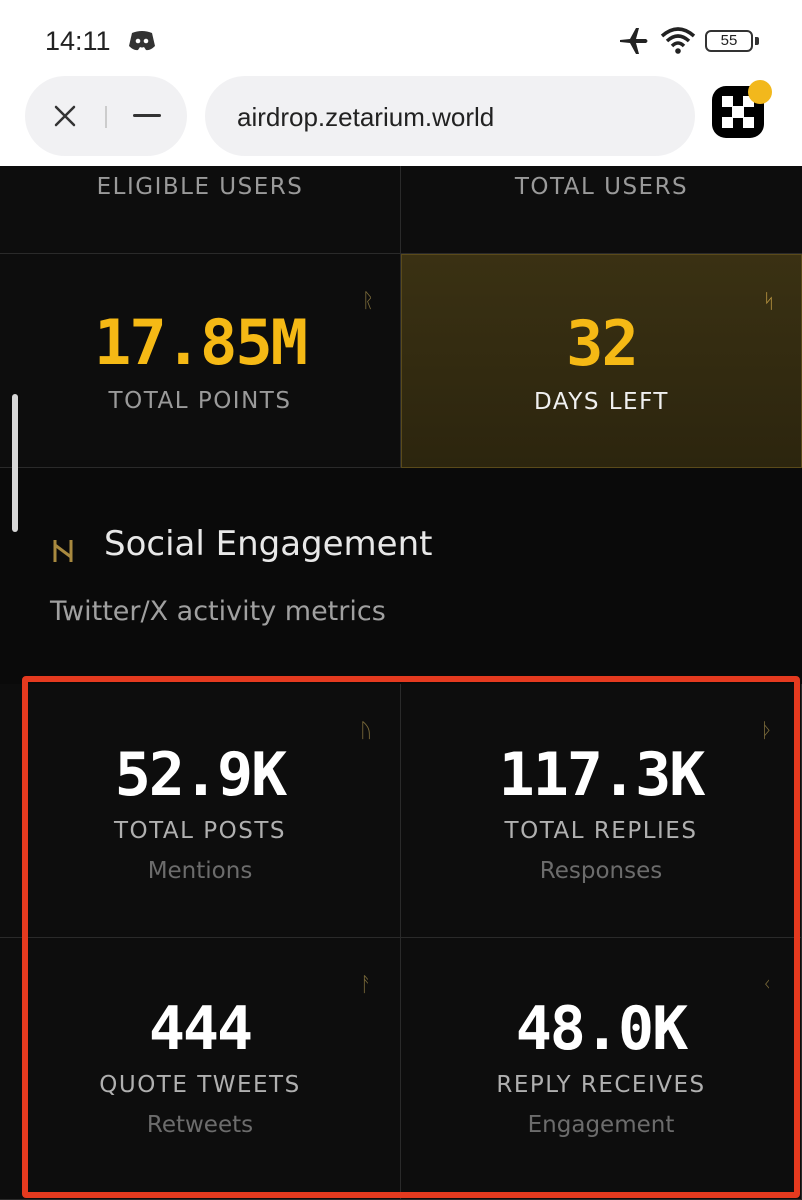  I want to click on total-posts-card: ᚢ 52.9K TOTAL POSTS Mentions, so click(200, 811).